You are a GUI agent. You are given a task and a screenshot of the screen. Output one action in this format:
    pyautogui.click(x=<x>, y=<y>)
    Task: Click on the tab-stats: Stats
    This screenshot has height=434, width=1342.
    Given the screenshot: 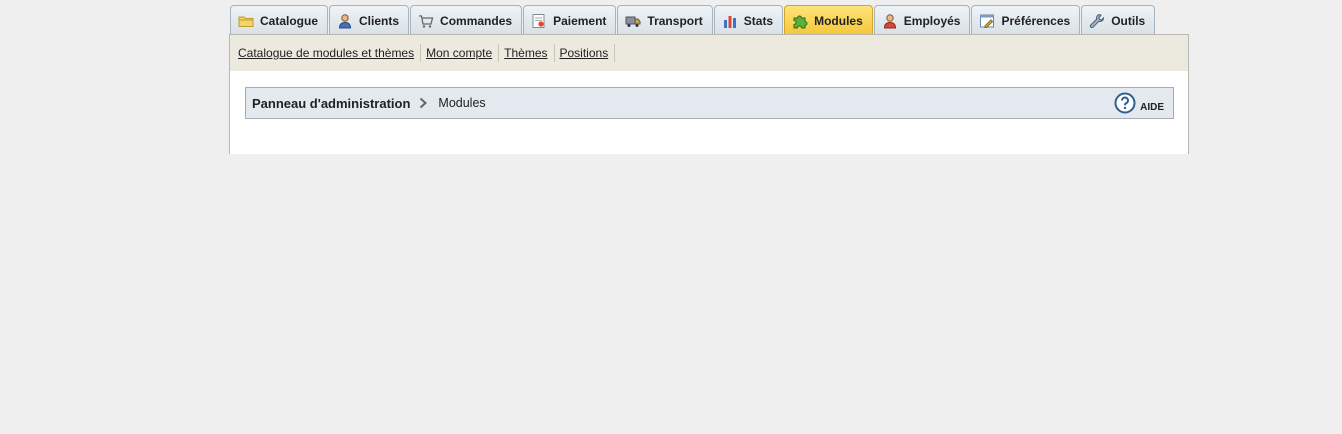 What is the action you would take?
    pyautogui.click(x=748, y=20)
    